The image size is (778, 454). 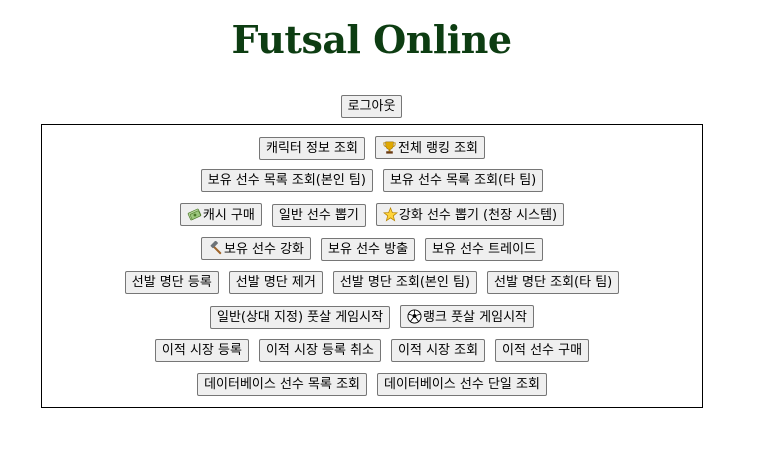 I want to click on menu-row: 일반(상대 지정) 풋살 게임시작 랭크 풋살 게임시작, so click(x=372, y=317).